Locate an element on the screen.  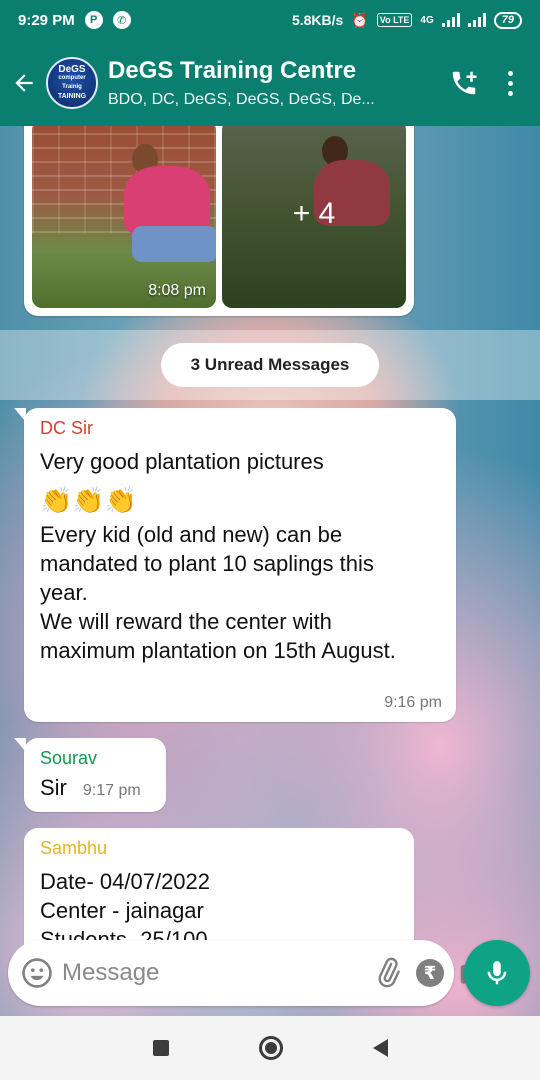
avatar-line-1: DeGS is located at coordinates (72, 69).